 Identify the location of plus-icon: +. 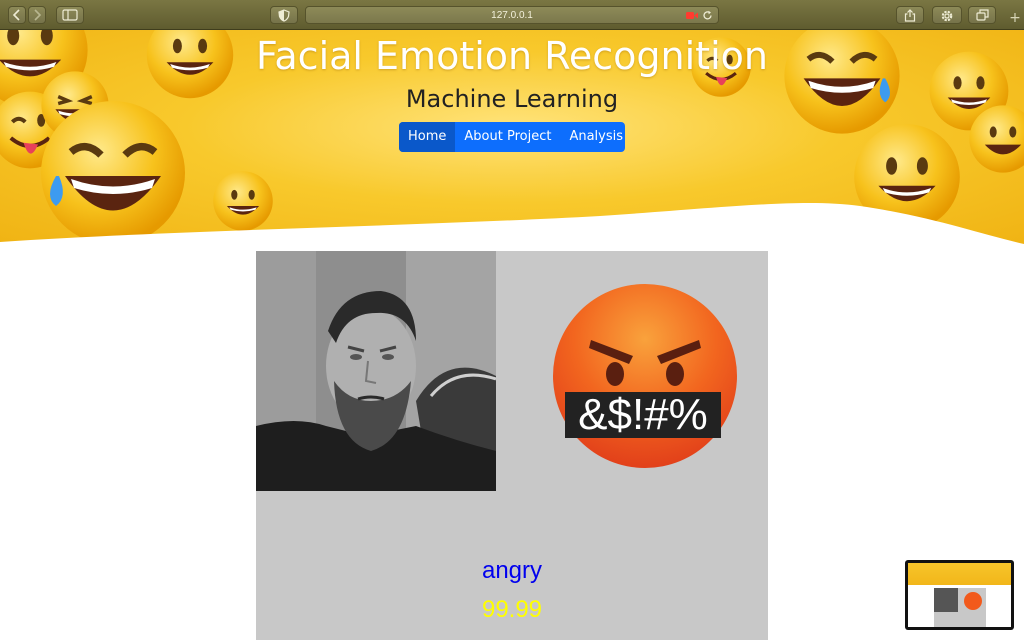
(1015, 18).